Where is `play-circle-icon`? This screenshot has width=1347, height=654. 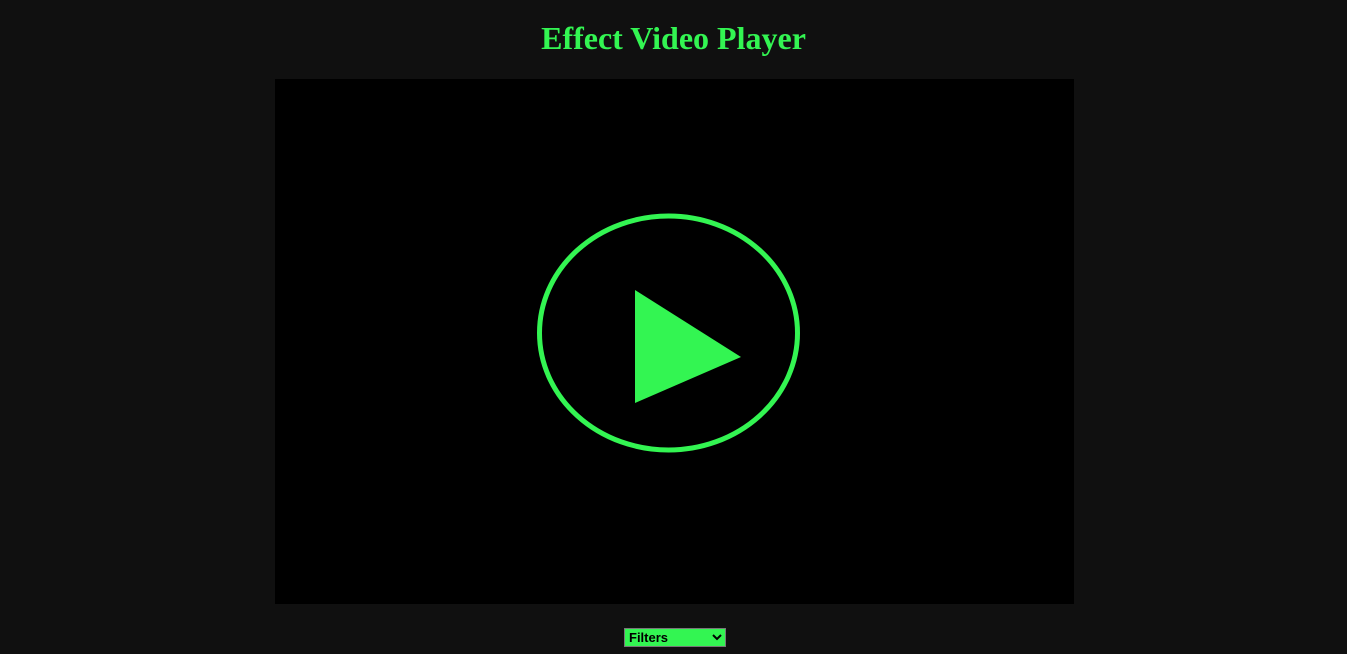
play-circle-icon is located at coordinates (668, 333).